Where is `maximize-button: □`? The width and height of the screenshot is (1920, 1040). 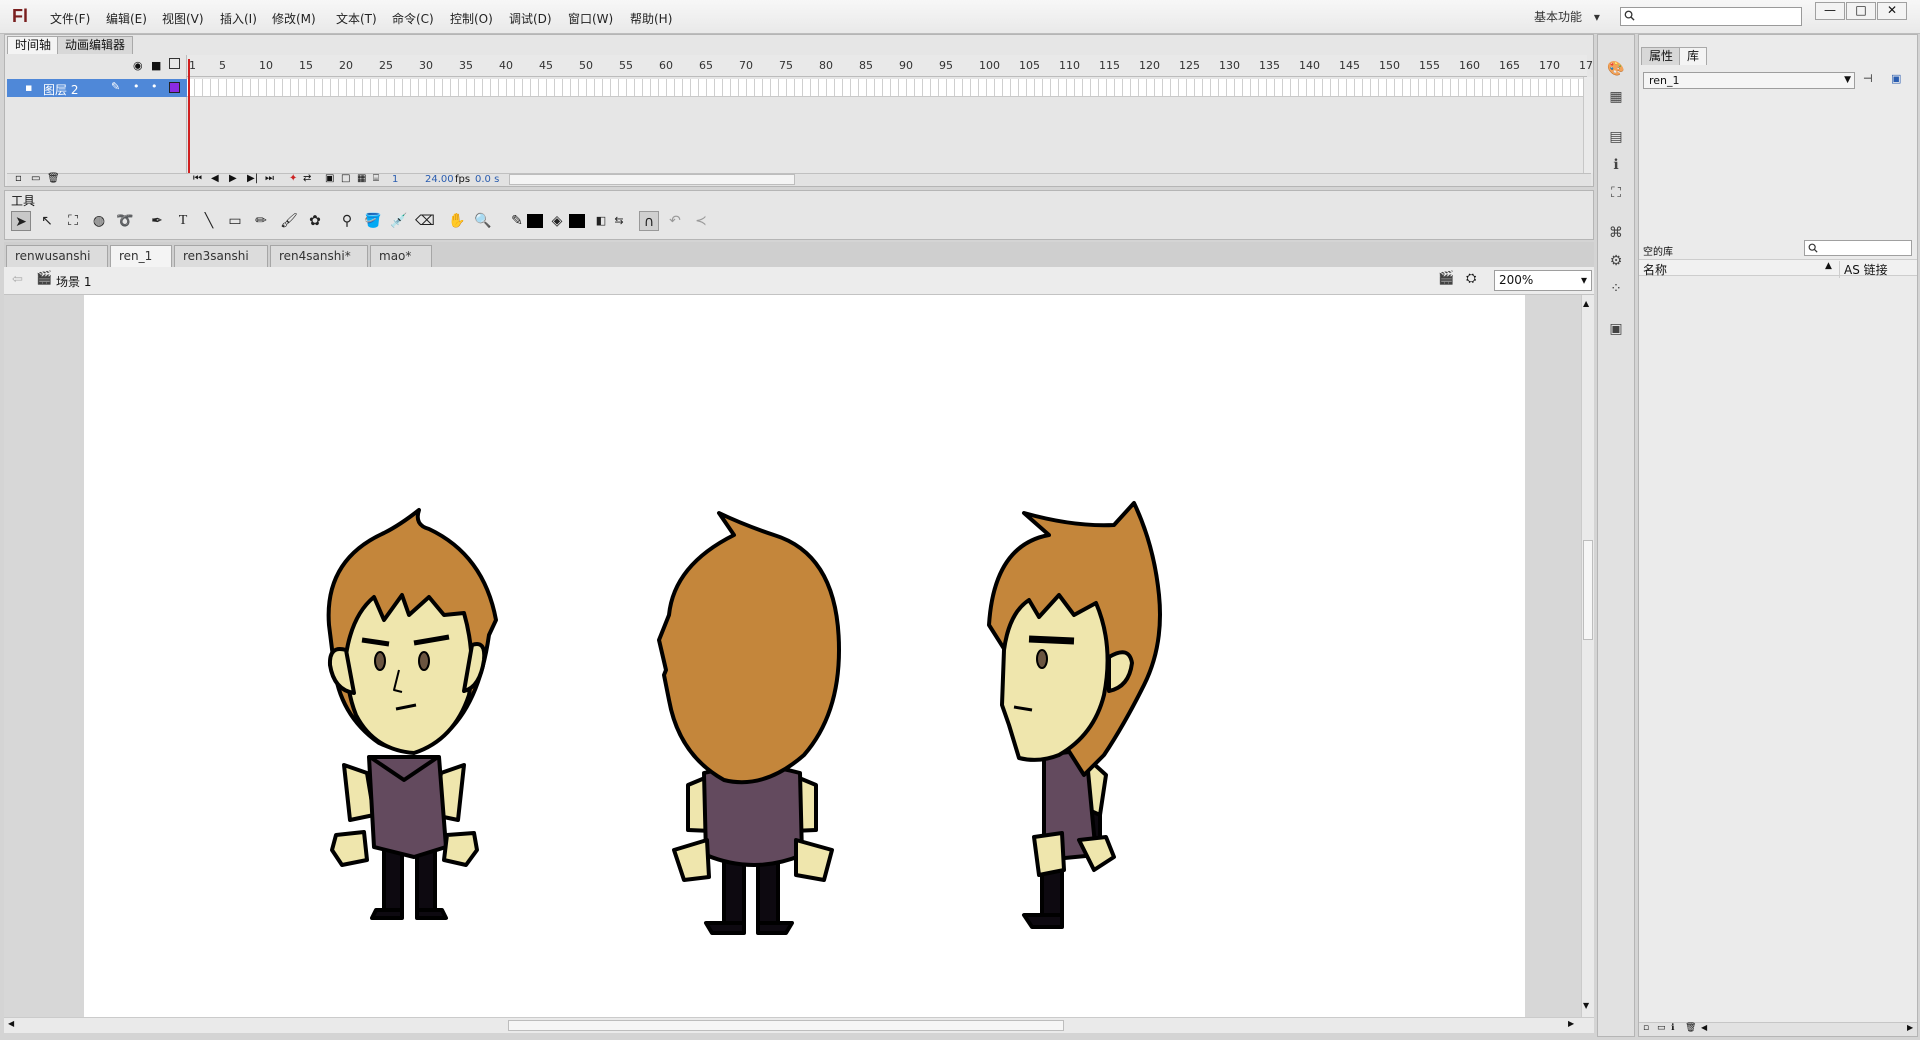
maximize-button: □ is located at coordinates (1861, 11).